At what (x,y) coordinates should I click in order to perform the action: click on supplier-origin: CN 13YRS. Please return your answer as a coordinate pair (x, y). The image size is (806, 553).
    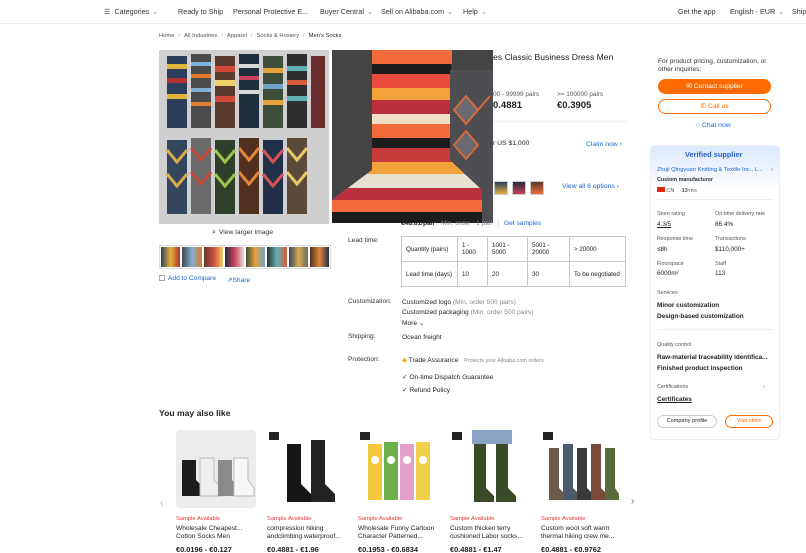
    Looking at the image, I should click on (677, 190).